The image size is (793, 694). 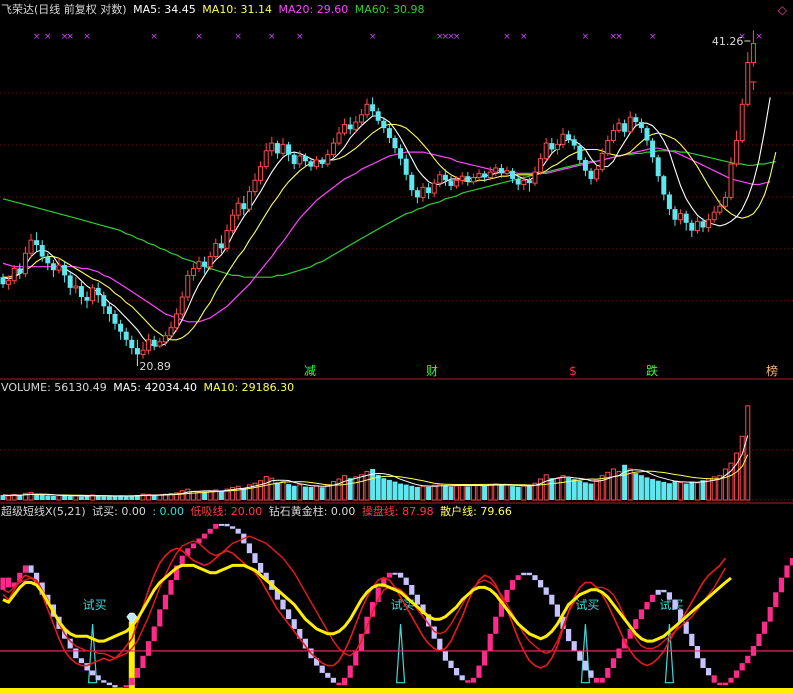 I want to click on diamond-icon: ◇, so click(x=782, y=10).